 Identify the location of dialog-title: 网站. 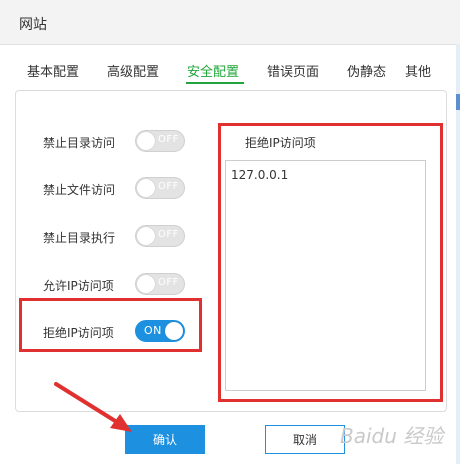
(33, 25).